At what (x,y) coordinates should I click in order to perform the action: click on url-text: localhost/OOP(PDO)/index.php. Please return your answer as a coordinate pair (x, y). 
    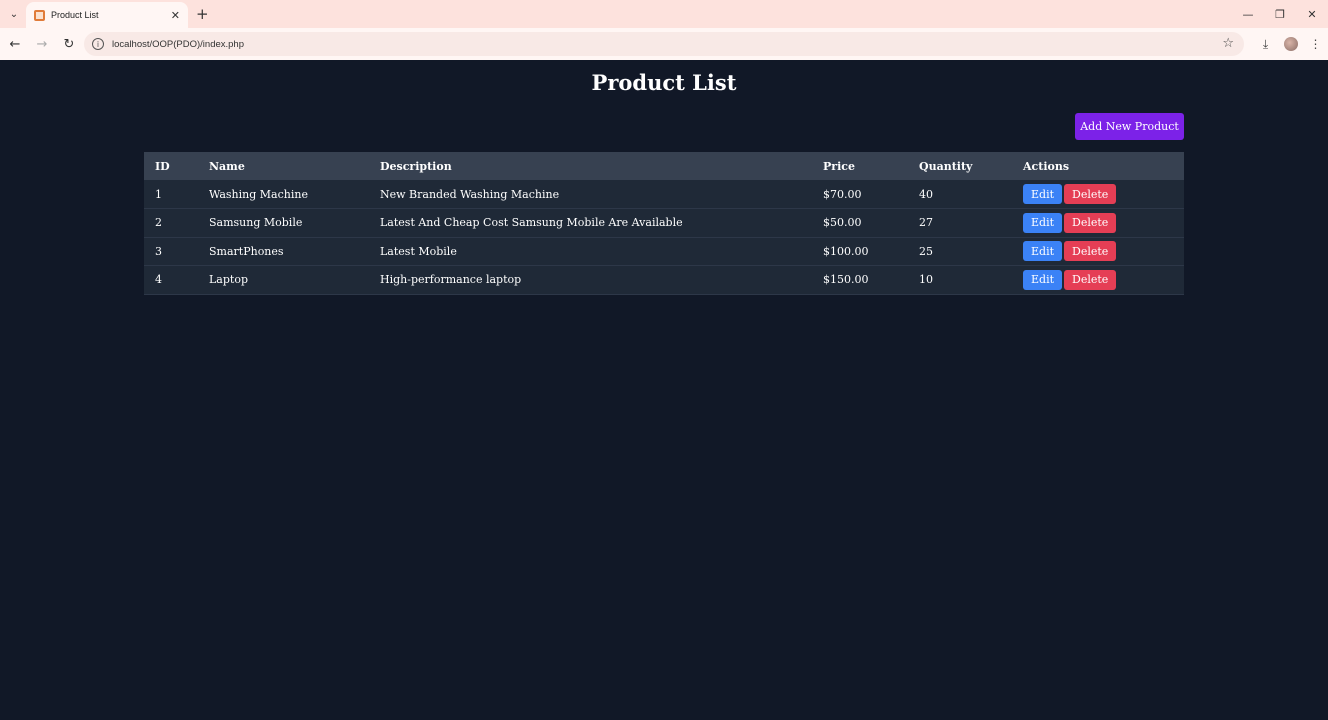
    Looking at the image, I should click on (178, 44).